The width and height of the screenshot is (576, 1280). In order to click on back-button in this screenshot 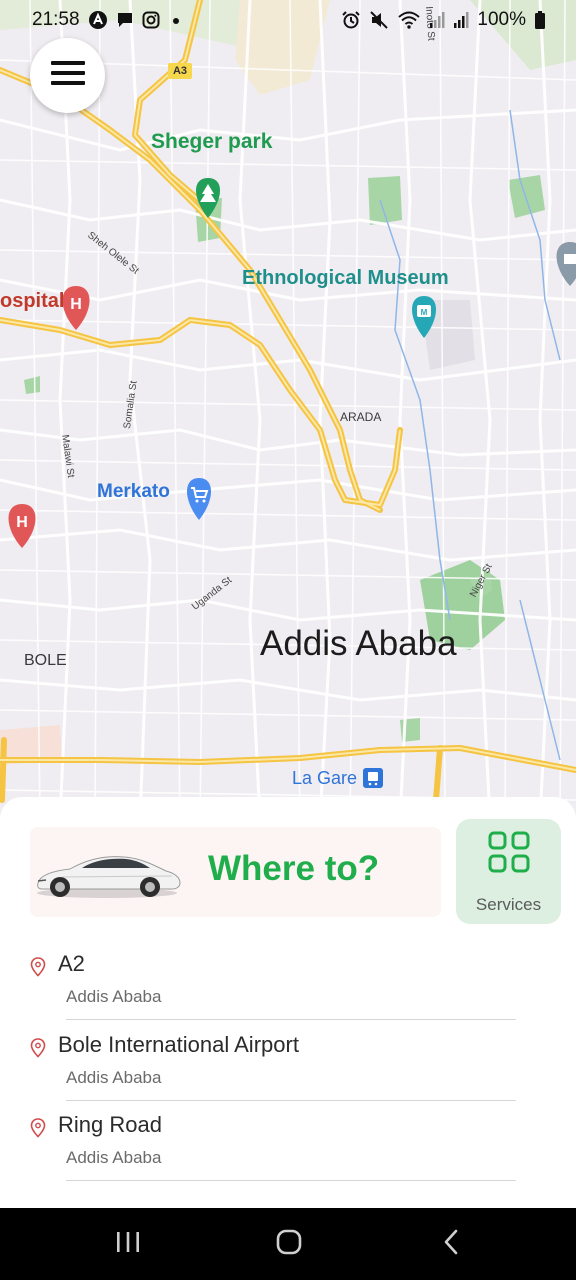, I will do `click(451, 1244)`.